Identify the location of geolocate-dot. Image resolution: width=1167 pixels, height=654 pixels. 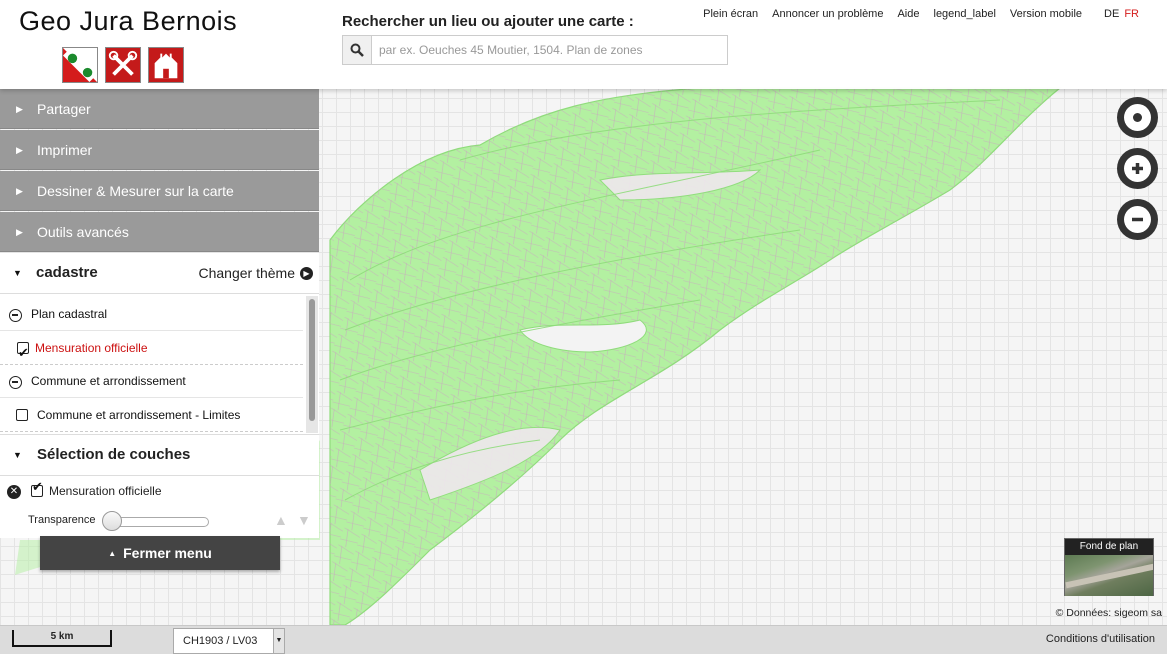
(1137, 117).